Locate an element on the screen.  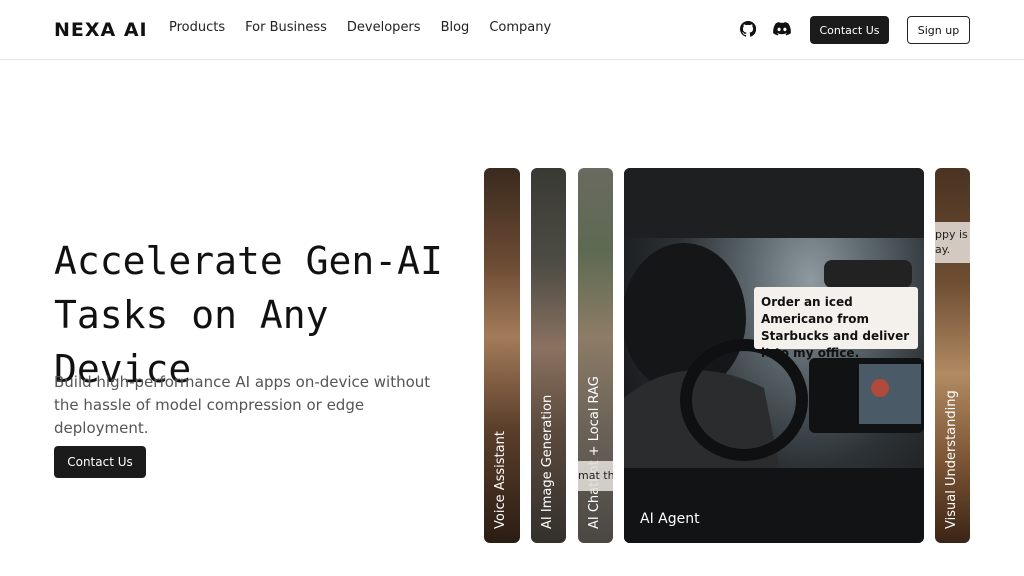
card-label-image-generation: AI Image Generation is located at coordinates (547, 461).